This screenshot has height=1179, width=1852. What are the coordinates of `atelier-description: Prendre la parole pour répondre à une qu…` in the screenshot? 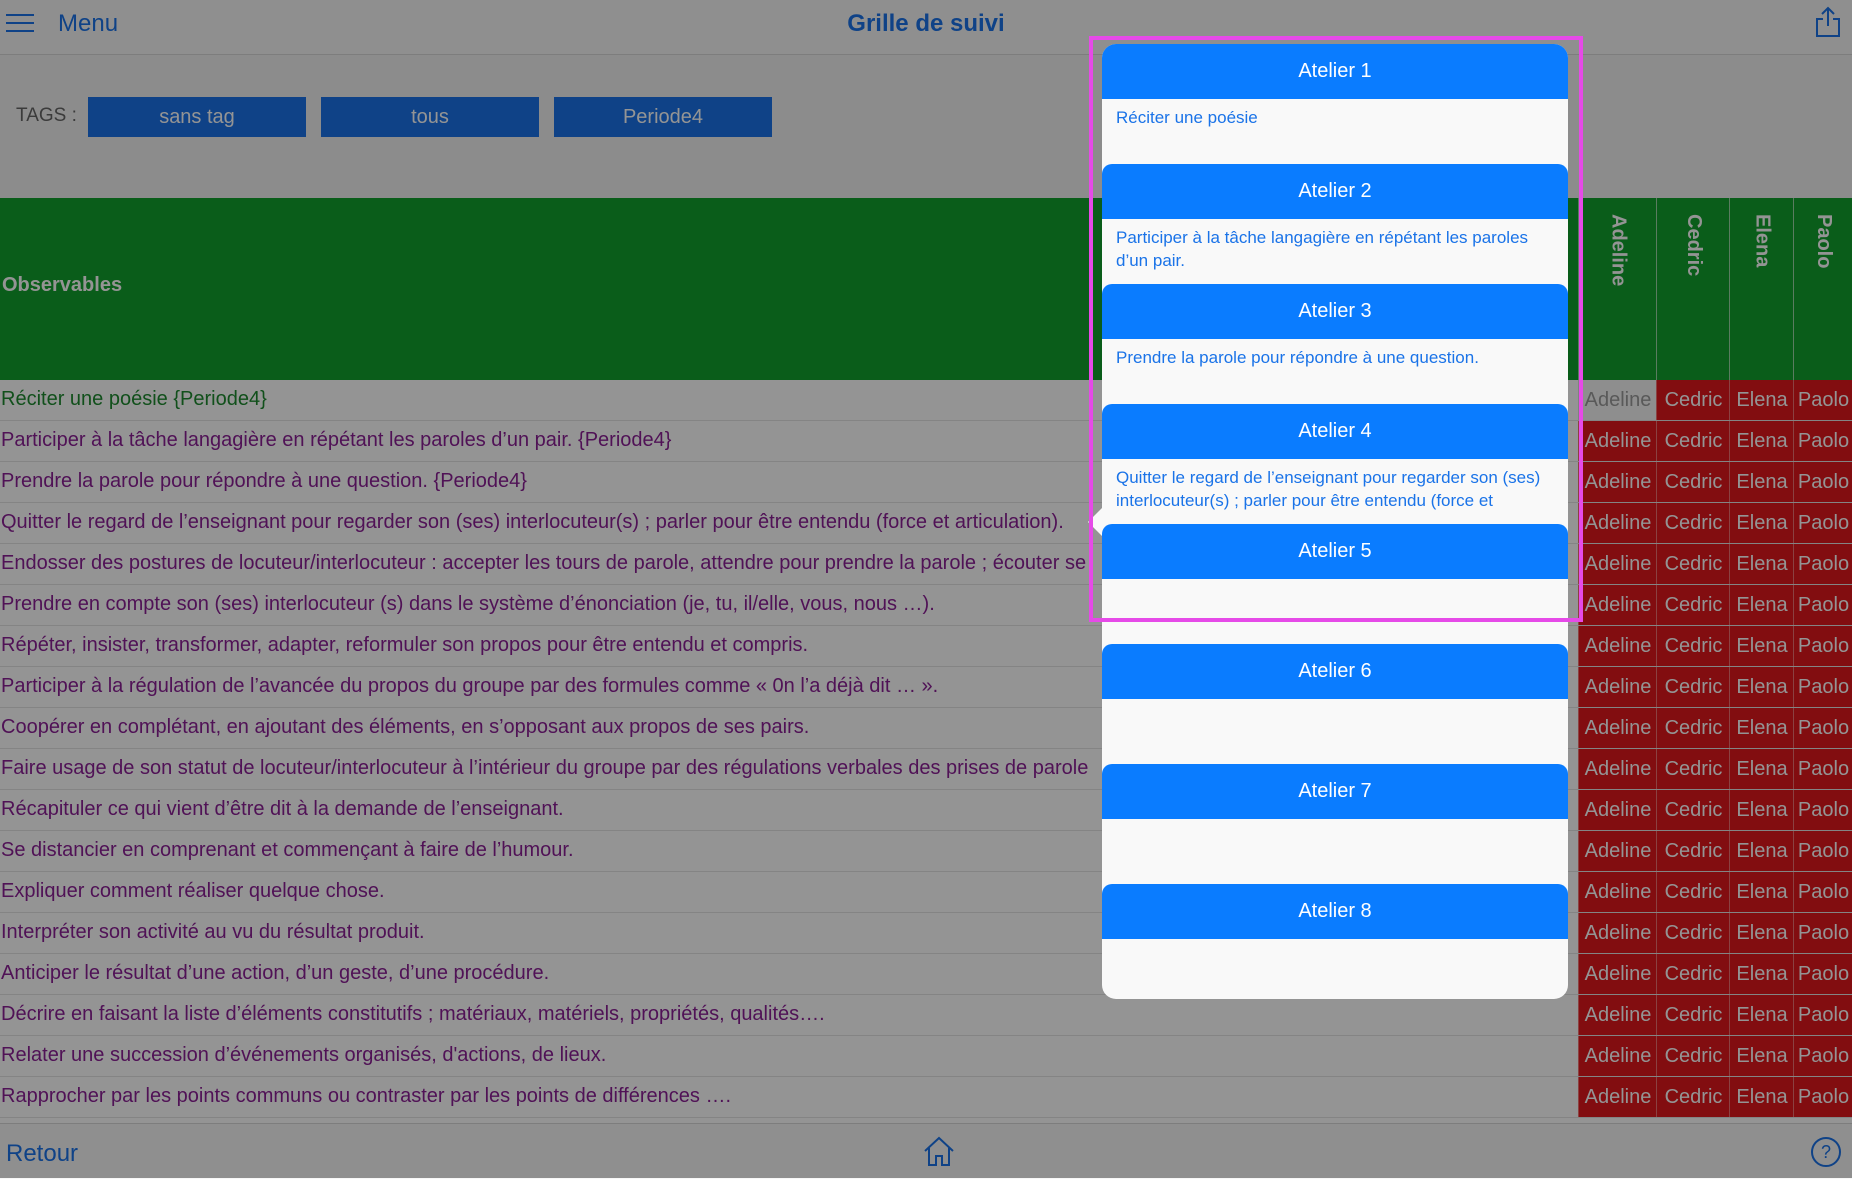 It's located at (1297, 357).